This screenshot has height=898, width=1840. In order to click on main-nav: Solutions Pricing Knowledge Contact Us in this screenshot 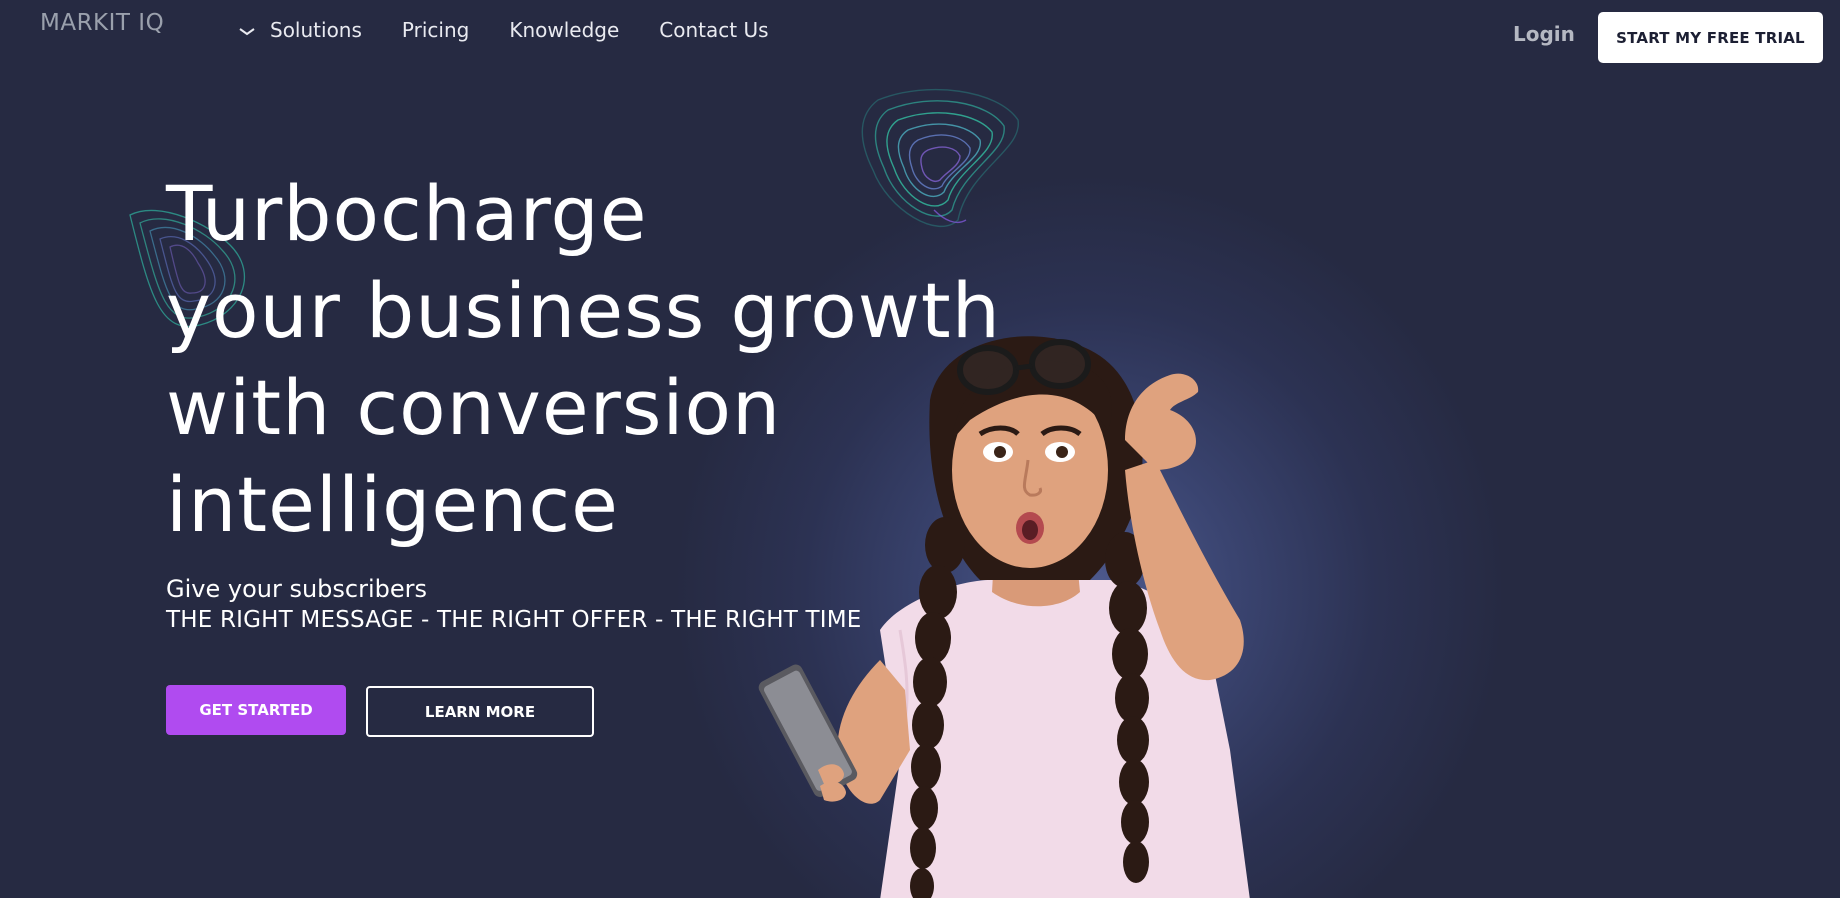, I will do `click(523, 30)`.